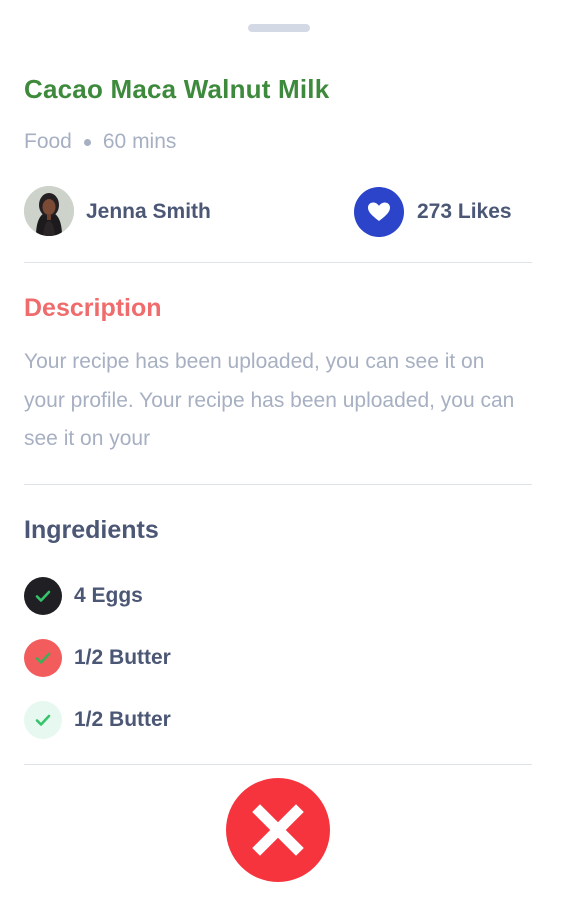 The height and width of the screenshot is (924, 564). I want to click on author-row: Jenna Smith 273 Likes, so click(278, 212).